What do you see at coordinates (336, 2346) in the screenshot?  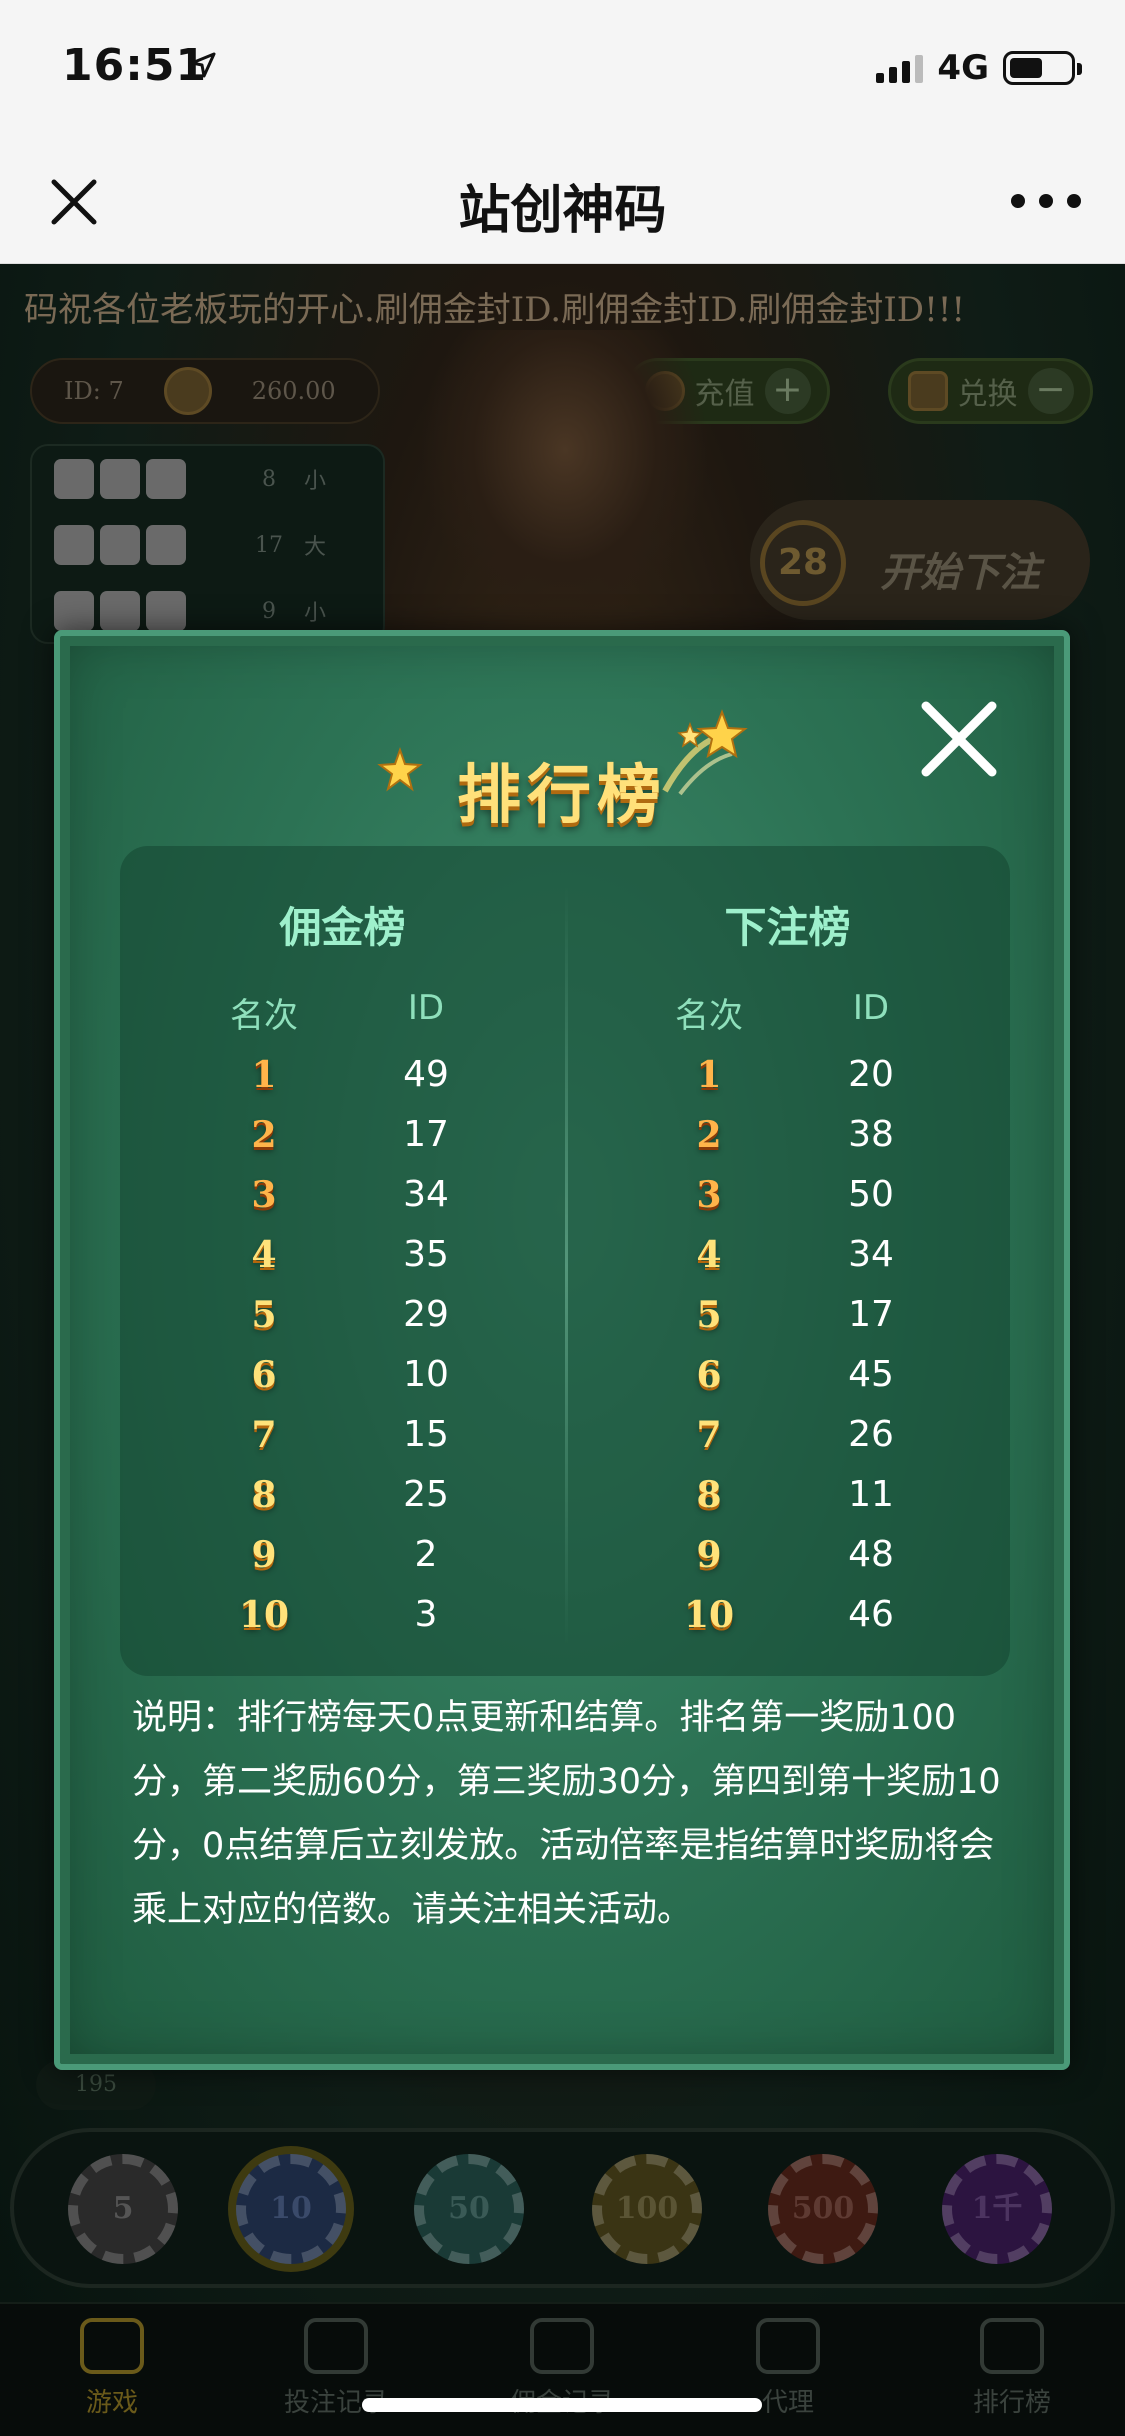 I see `notebook-icon` at bounding box center [336, 2346].